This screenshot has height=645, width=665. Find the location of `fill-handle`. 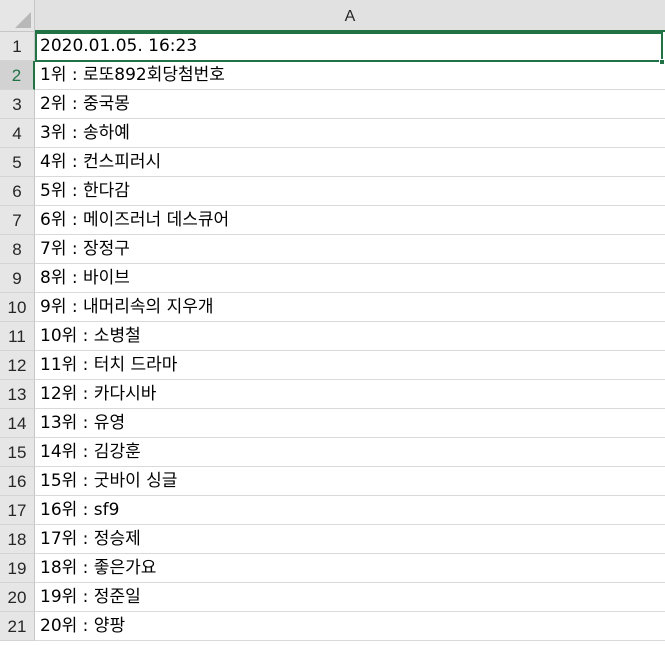

fill-handle is located at coordinates (662, 62).